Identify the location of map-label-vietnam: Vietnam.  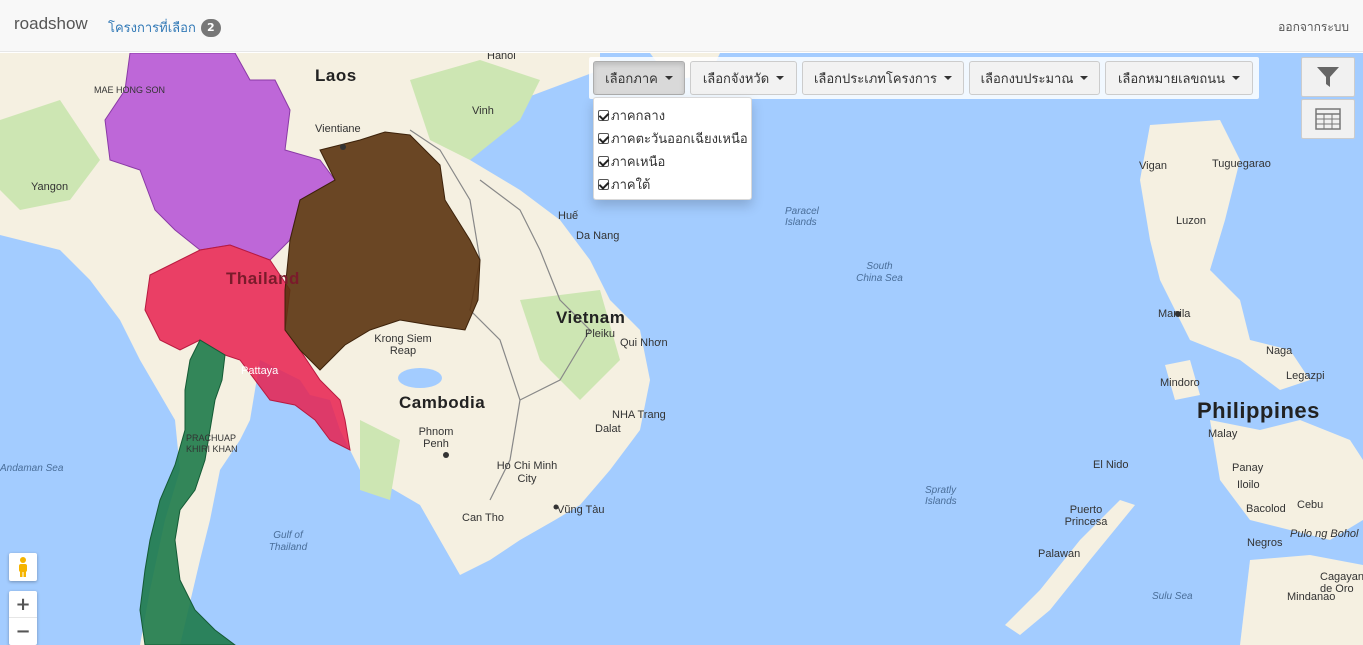
(591, 317).